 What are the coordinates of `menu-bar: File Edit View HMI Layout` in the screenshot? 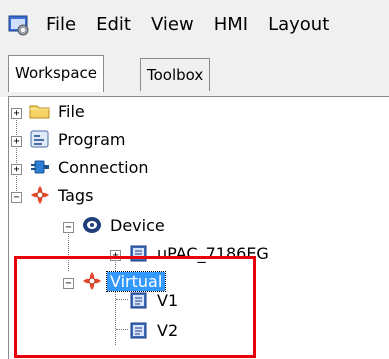 It's located at (194, 25).